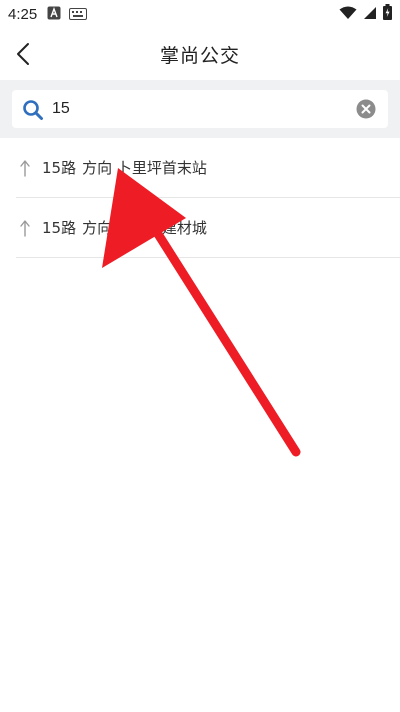 Image resolution: width=400 pixels, height=712 pixels. I want to click on destination: 大屯电建材城, so click(161, 228).